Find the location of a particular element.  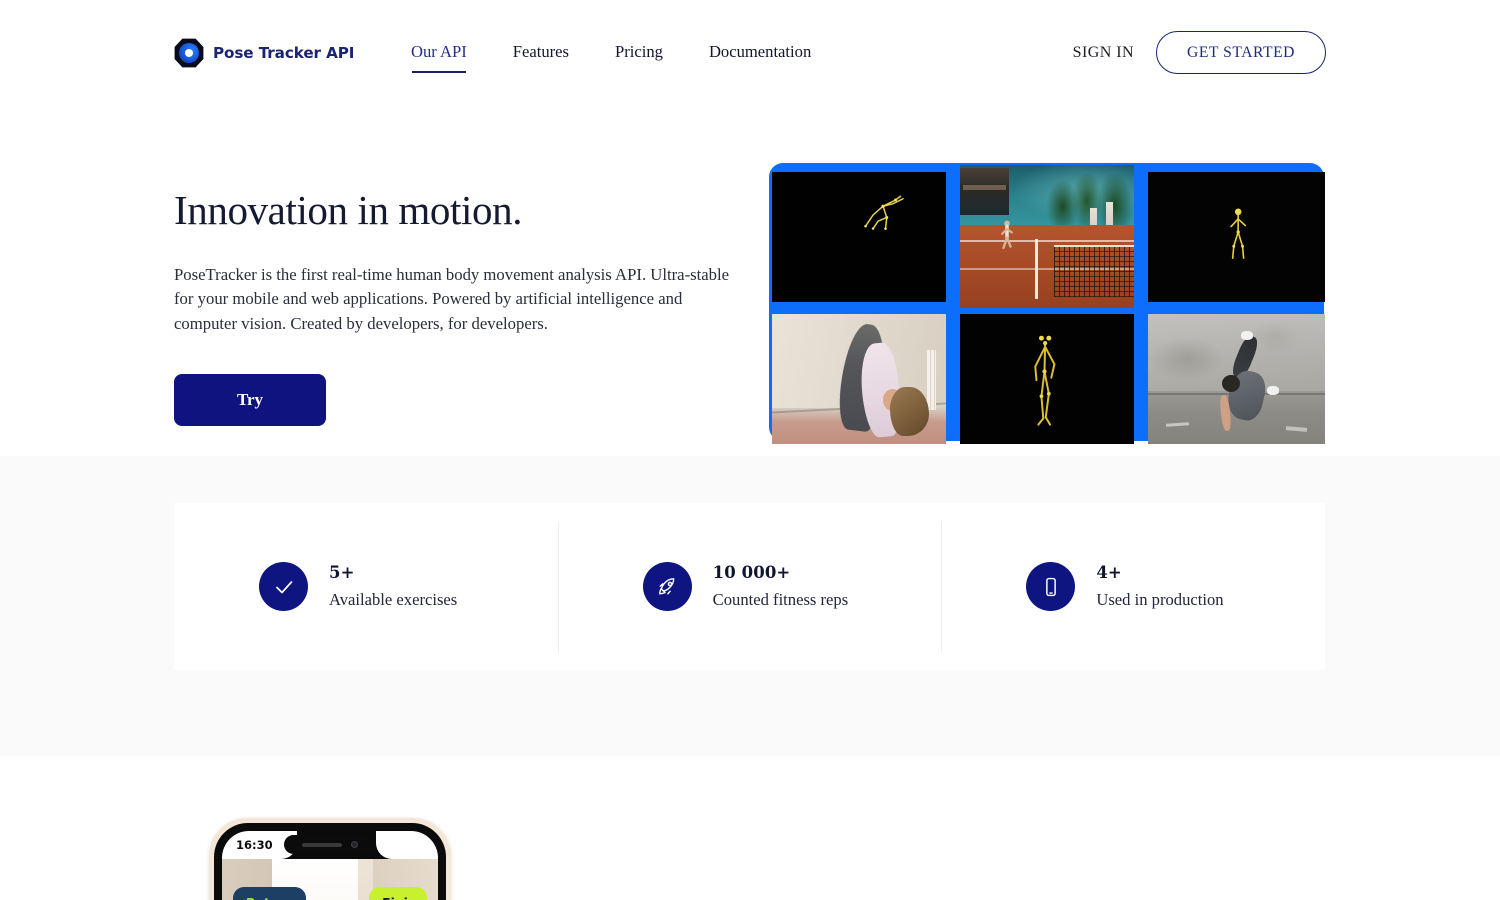

athlete-shoe-down is located at coordinates (1272, 390).